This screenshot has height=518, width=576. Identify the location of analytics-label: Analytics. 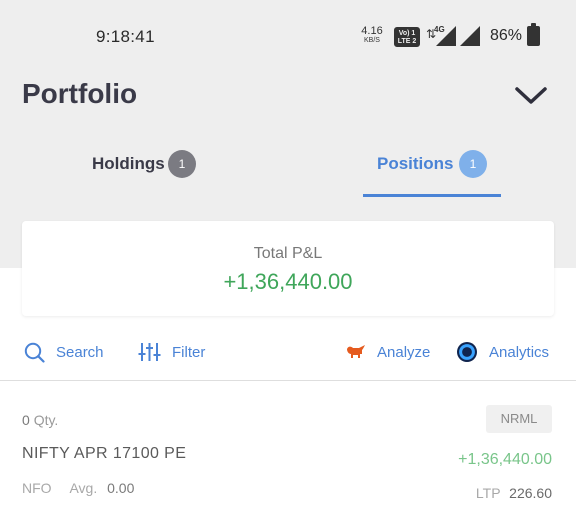
(519, 352).